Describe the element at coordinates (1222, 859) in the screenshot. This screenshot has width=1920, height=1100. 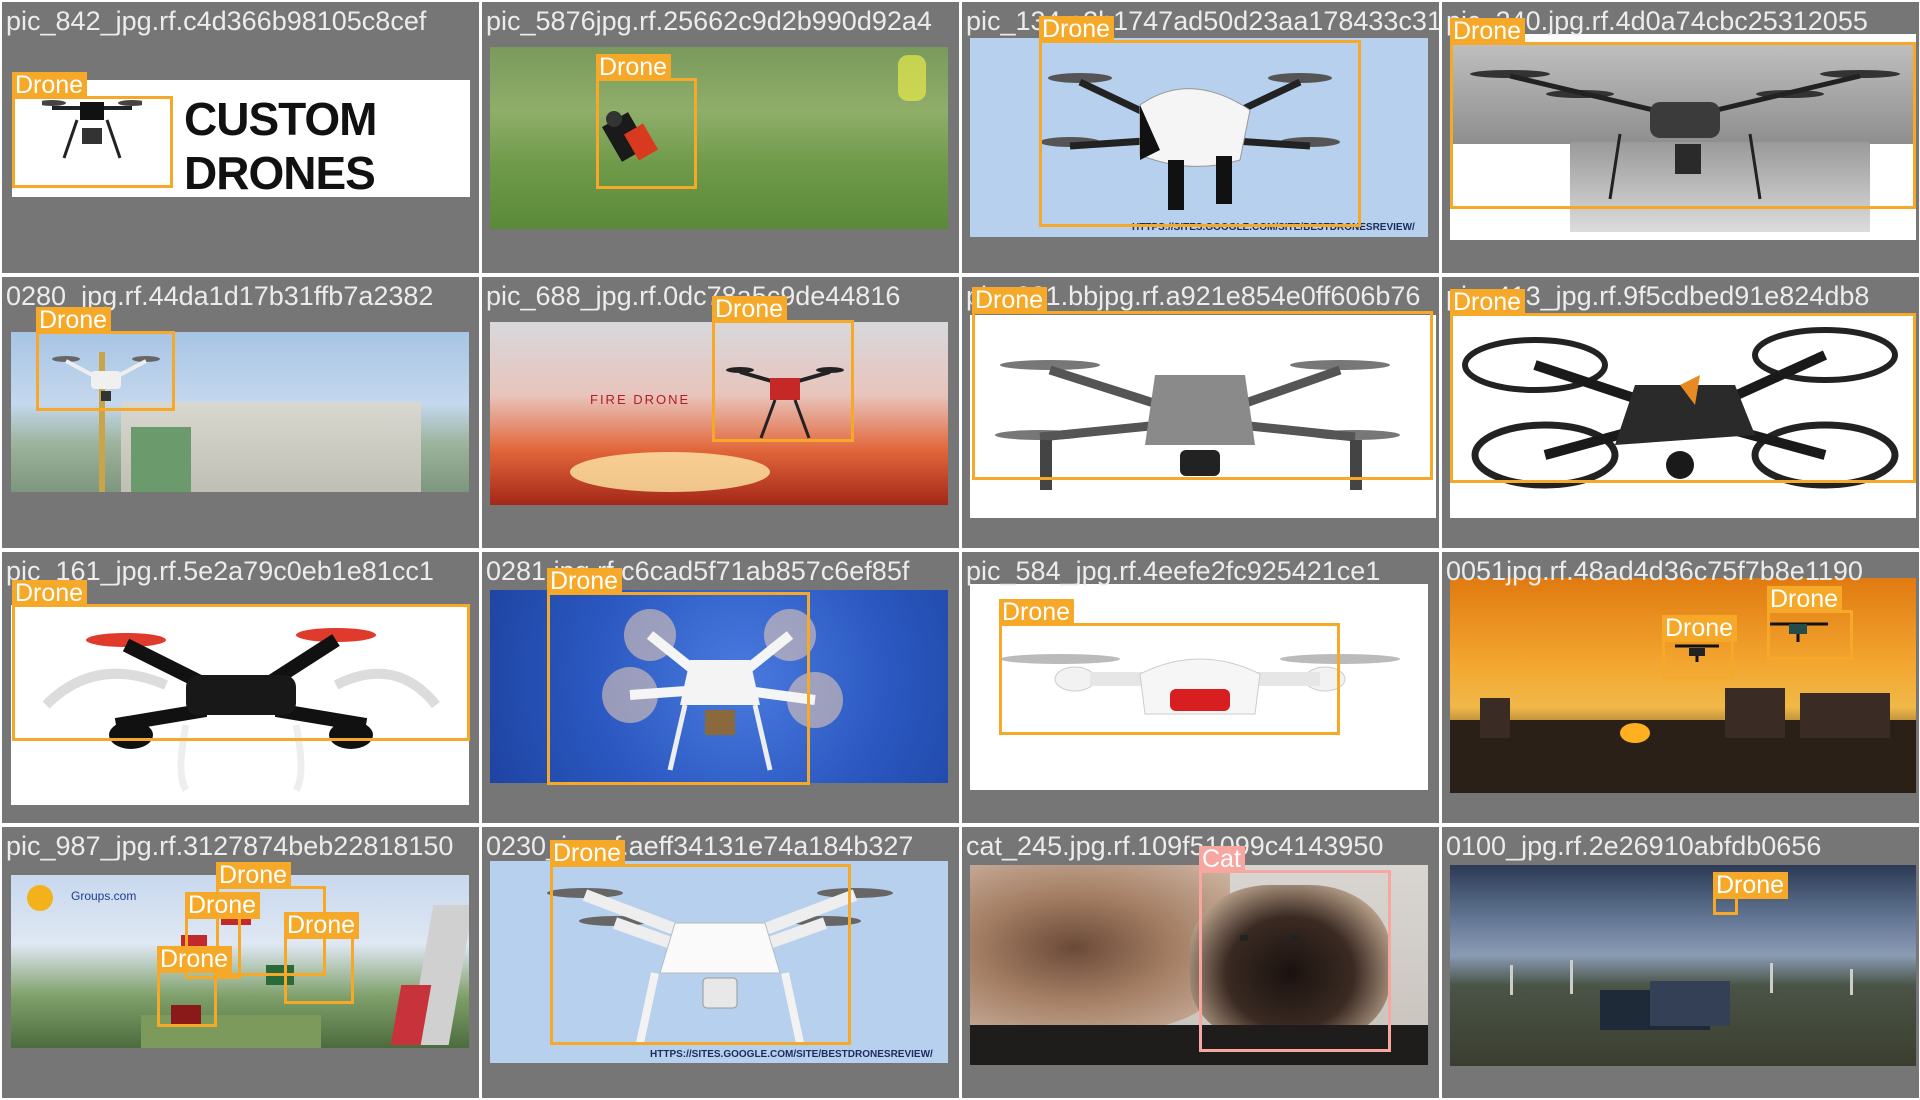
I see `detection-label: Cat` at that location.